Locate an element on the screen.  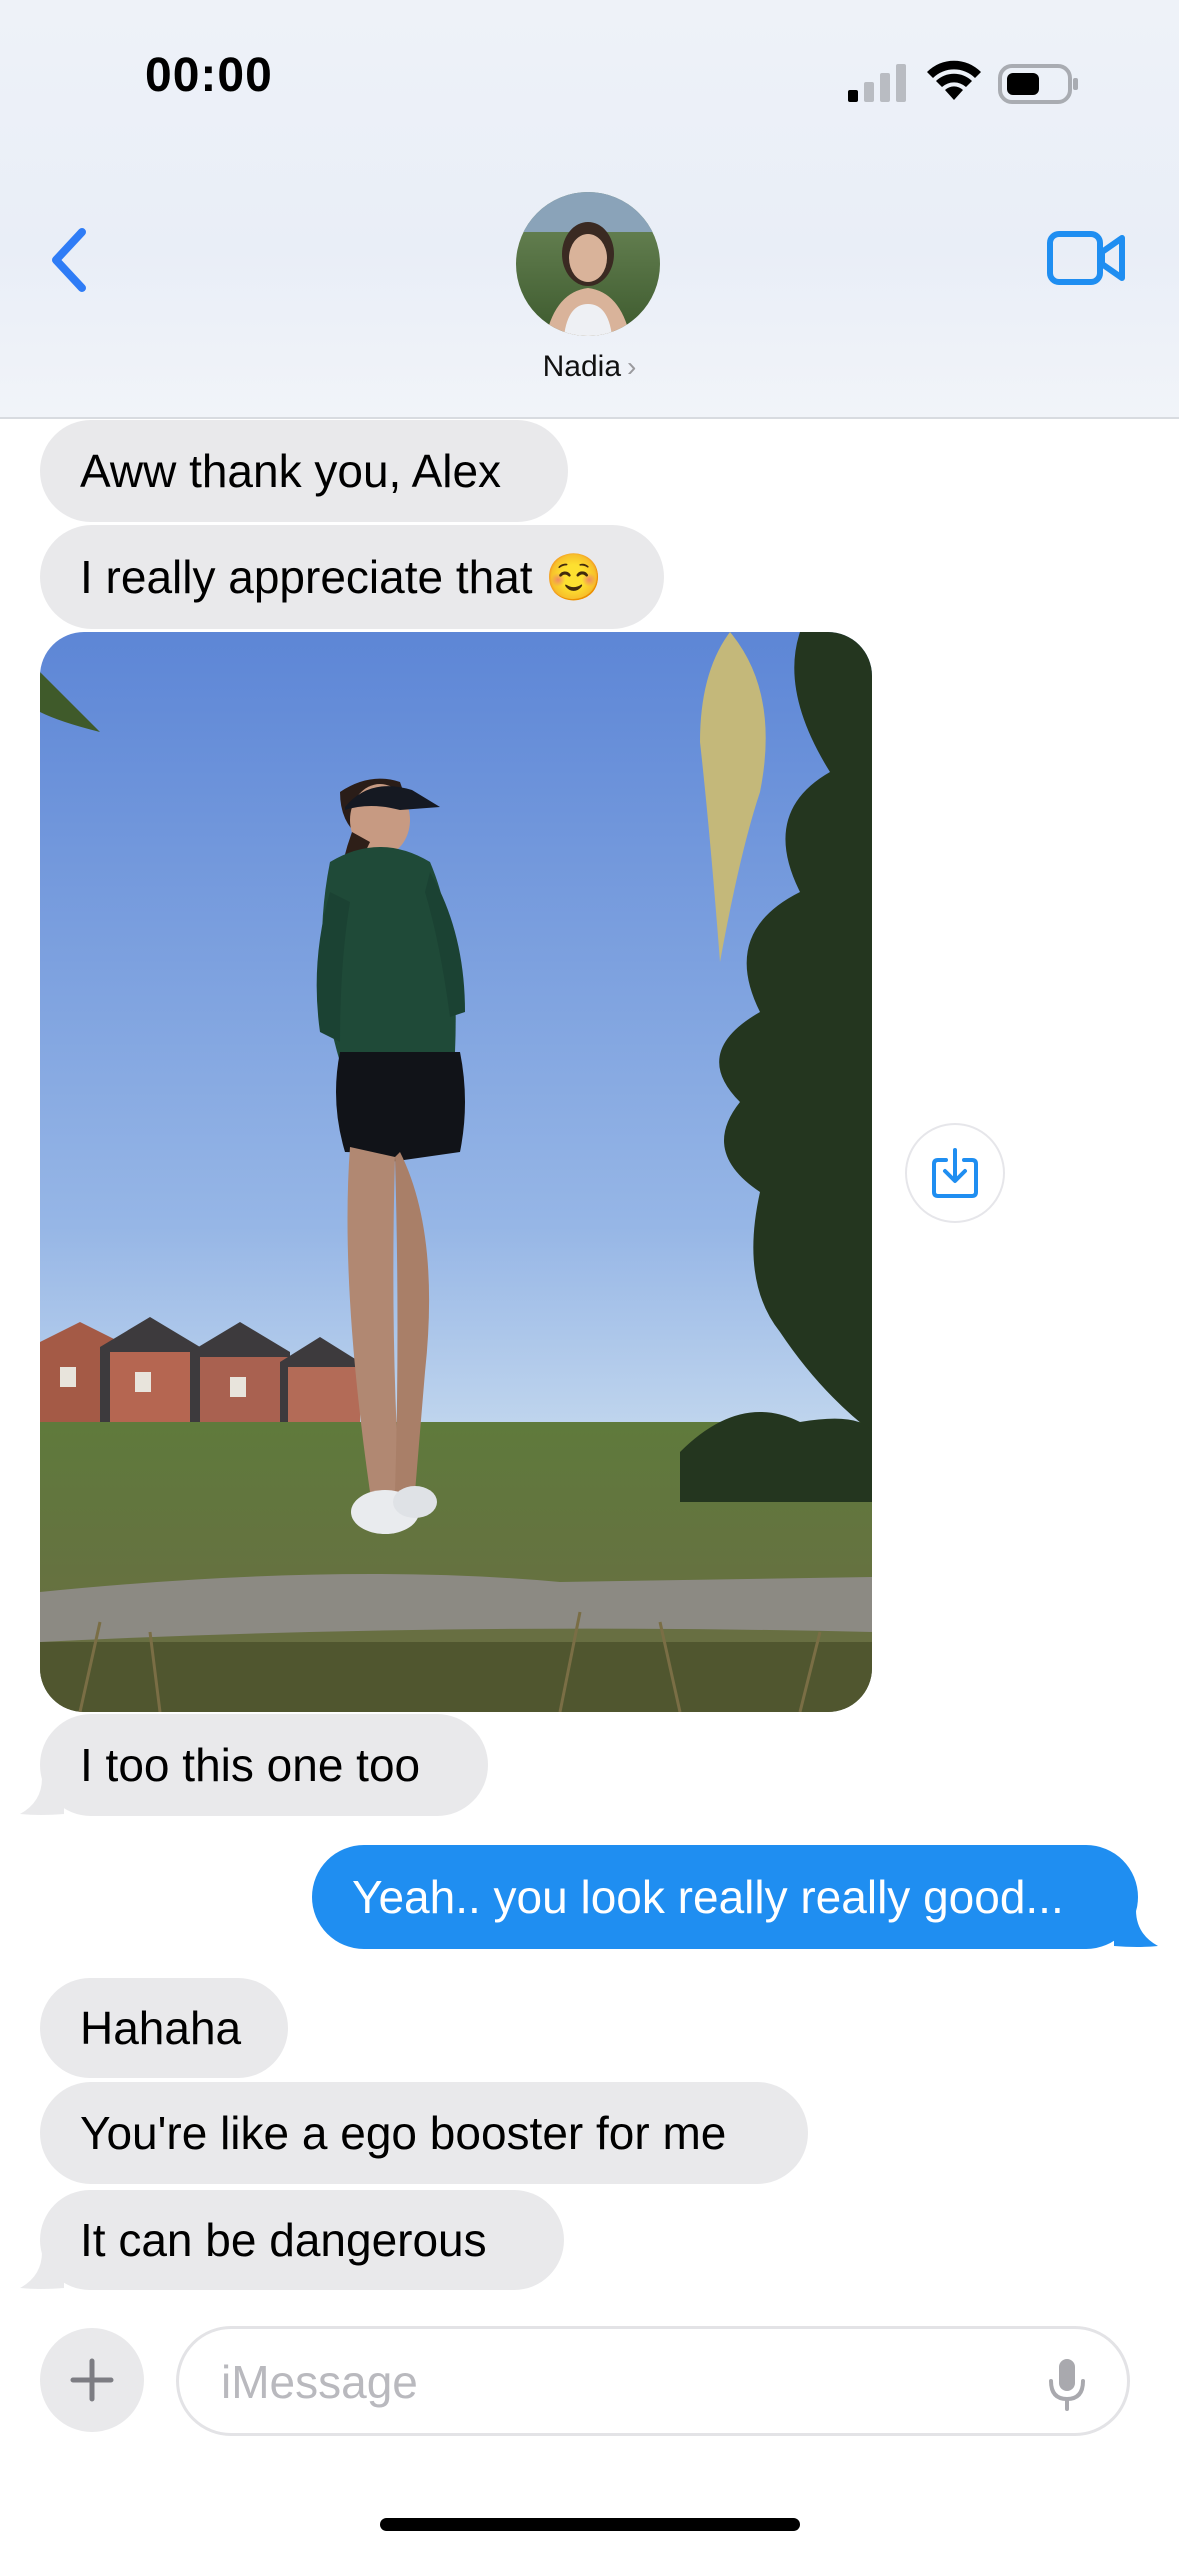
message-text: I really appreciate that ☺️ is located at coordinates (341, 577).